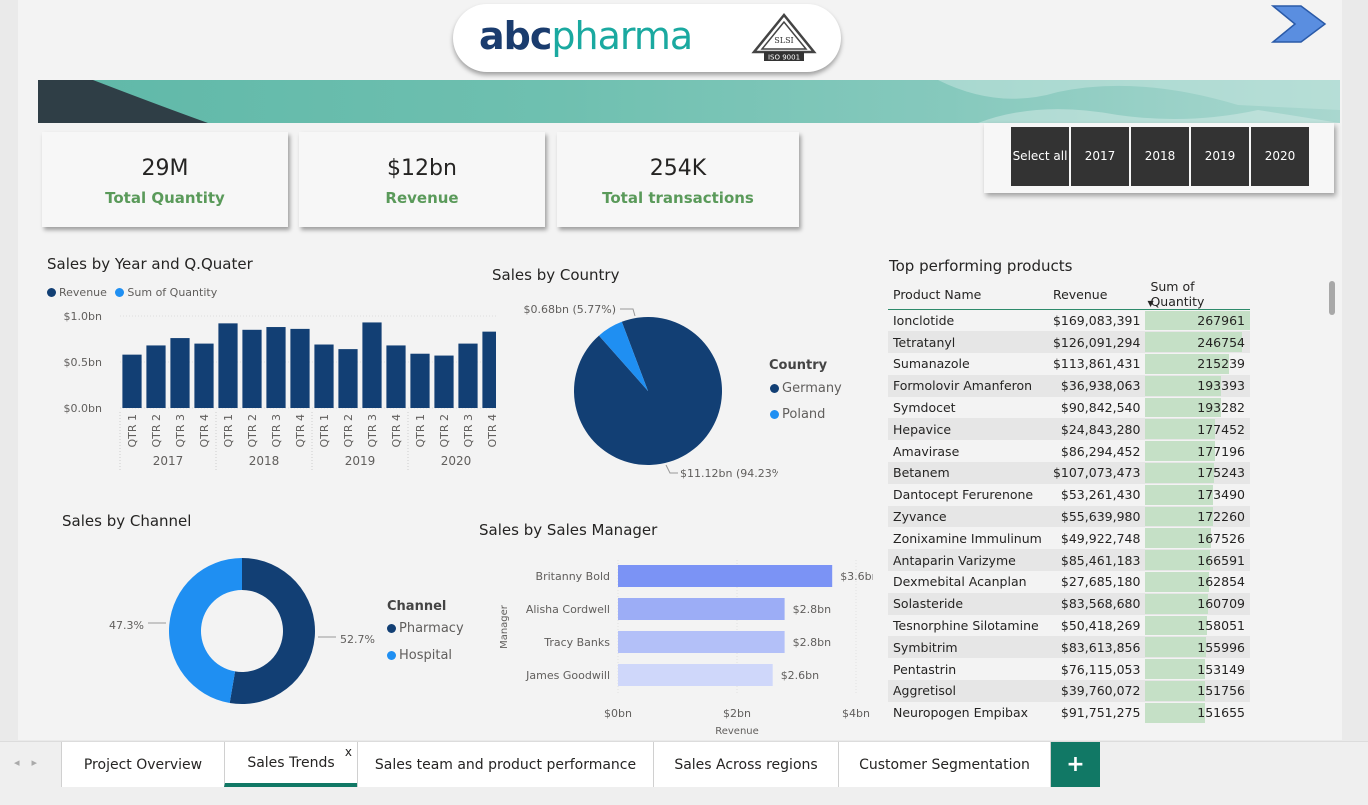  I want to click on y-tick-label: James Goodwill, so click(567, 675).